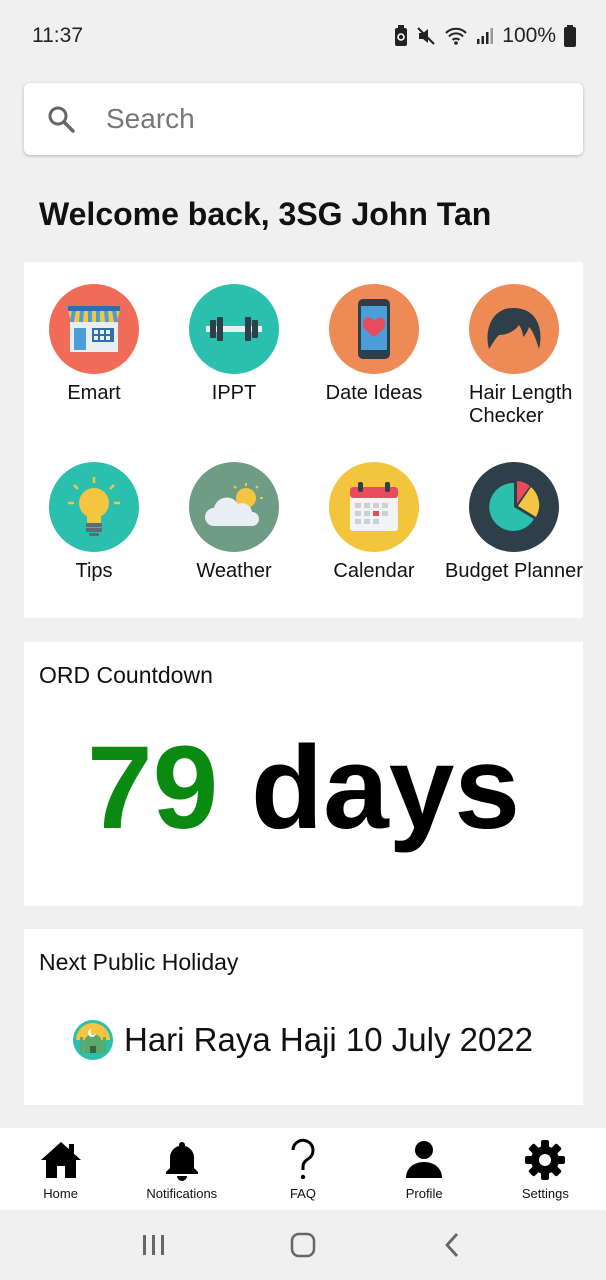 The height and width of the screenshot is (1280, 606). Describe the element at coordinates (514, 571) in the screenshot. I see `app-label: Budget Planner` at that location.